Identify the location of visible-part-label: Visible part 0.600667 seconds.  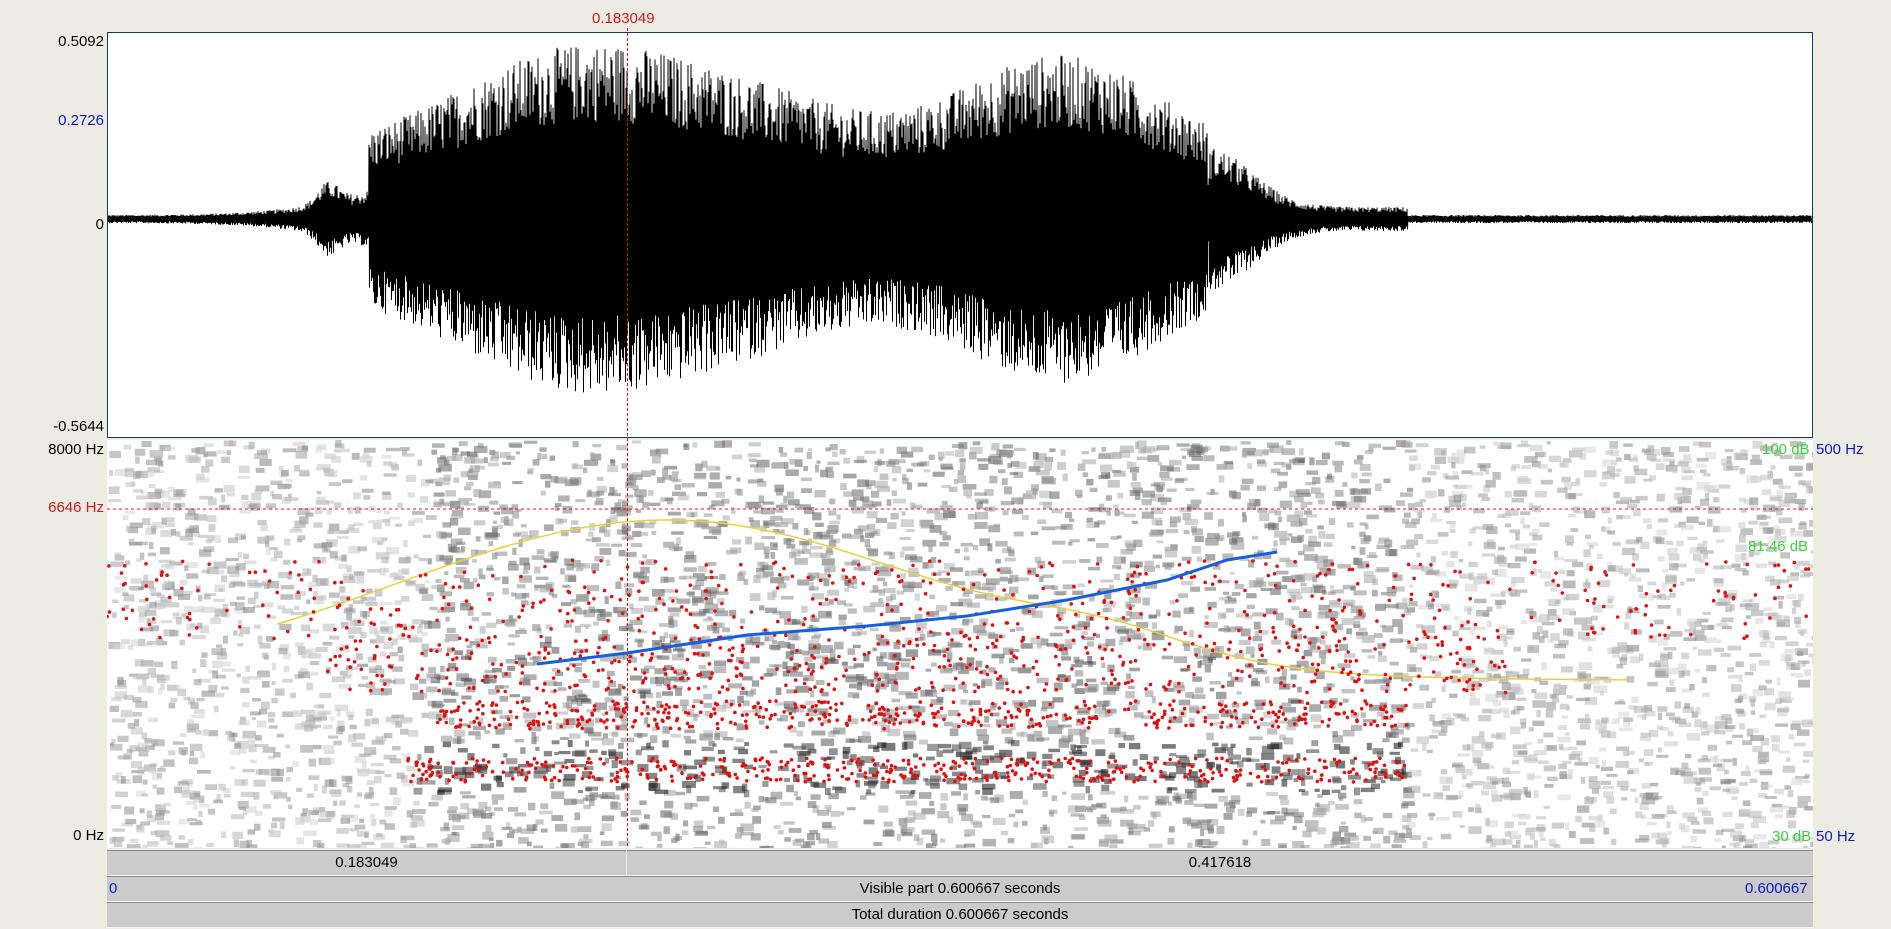
(960, 888).